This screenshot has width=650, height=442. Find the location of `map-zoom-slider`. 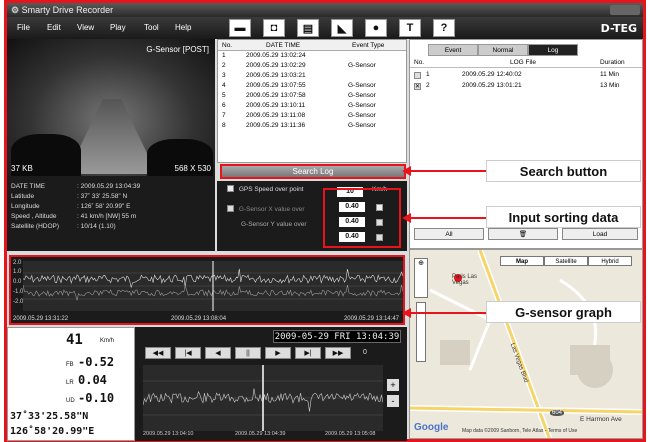

map-zoom-slider is located at coordinates (421, 332).